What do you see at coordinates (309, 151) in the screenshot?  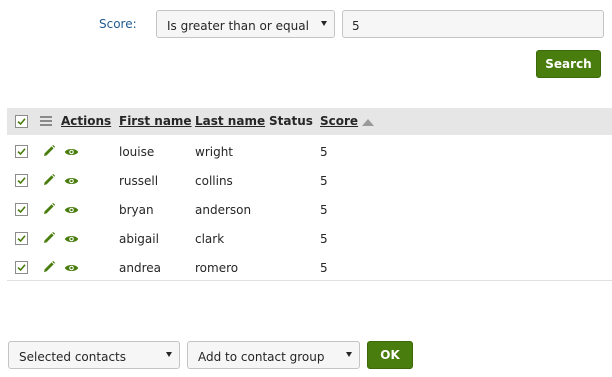 I see `table-row: louise wright 5` at bounding box center [309, 151].